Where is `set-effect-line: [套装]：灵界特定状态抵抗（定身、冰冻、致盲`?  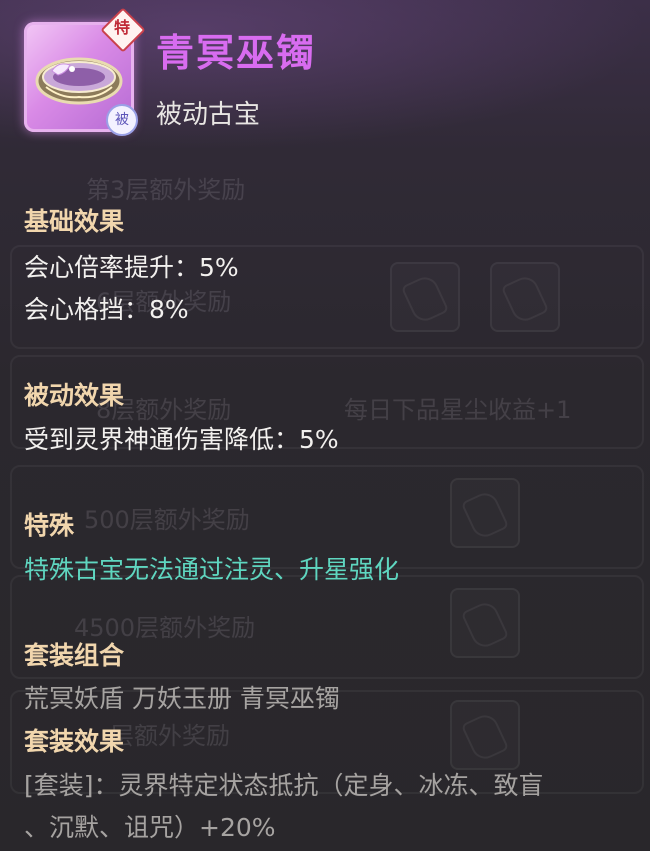 set-effect-line: [套装]：灵界特定状态抵抗（定身、冰冻、致盲 is located at coordinates (284, 785).